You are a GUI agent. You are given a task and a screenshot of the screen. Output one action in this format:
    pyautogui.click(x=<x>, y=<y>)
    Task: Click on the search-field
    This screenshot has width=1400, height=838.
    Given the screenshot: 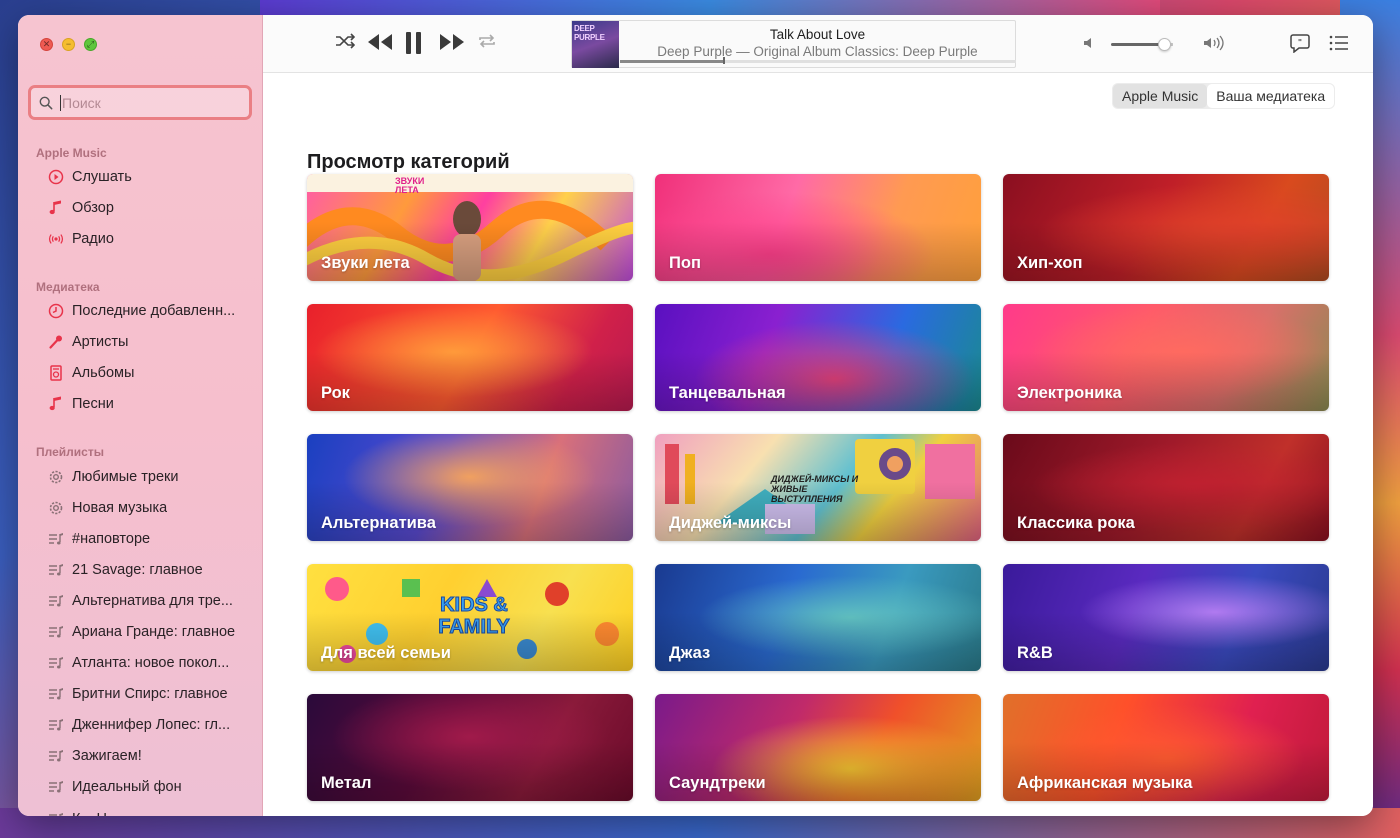 What is the action you would take?
    pyautogui.click(x=140, y=102)
    